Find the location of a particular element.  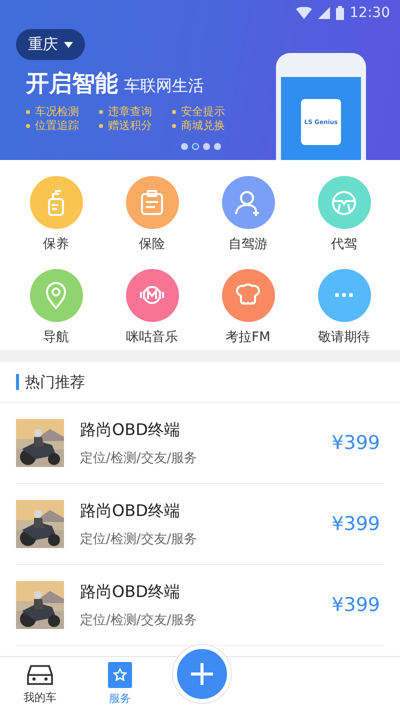

section-marker is located at coordinates (17, 382).